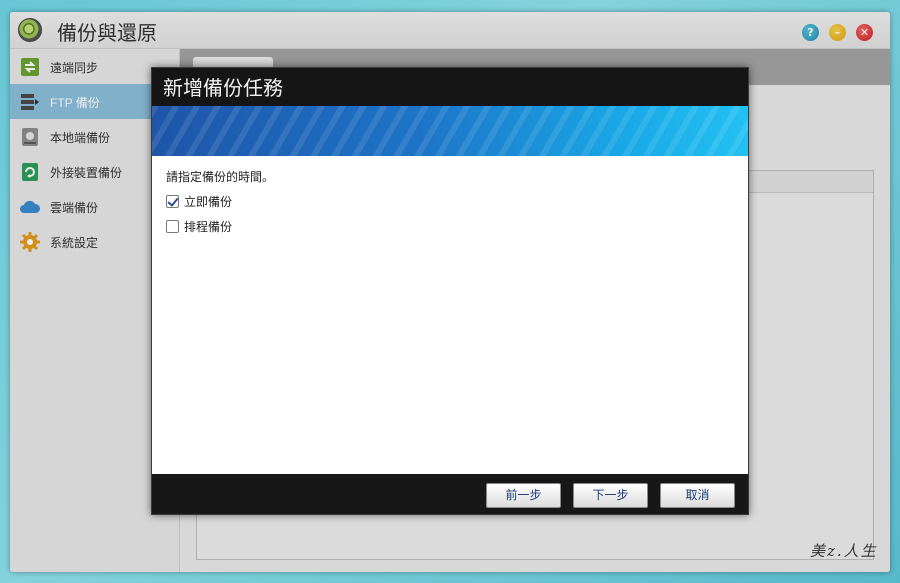 This screenshot has height=583, width=900. What do you see at coordinates (450, 131) in the screenshot?
I see `dialog-banner` at bounding box center [450, 131].